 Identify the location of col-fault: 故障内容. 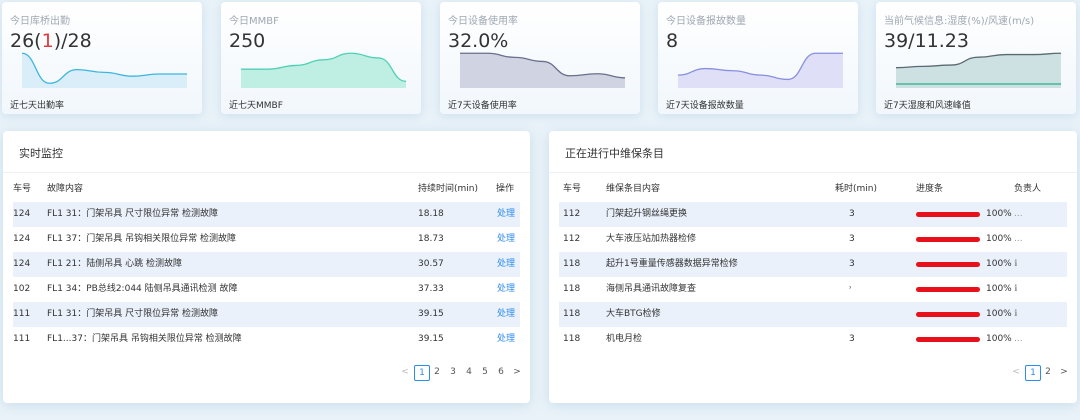
(65, 189).